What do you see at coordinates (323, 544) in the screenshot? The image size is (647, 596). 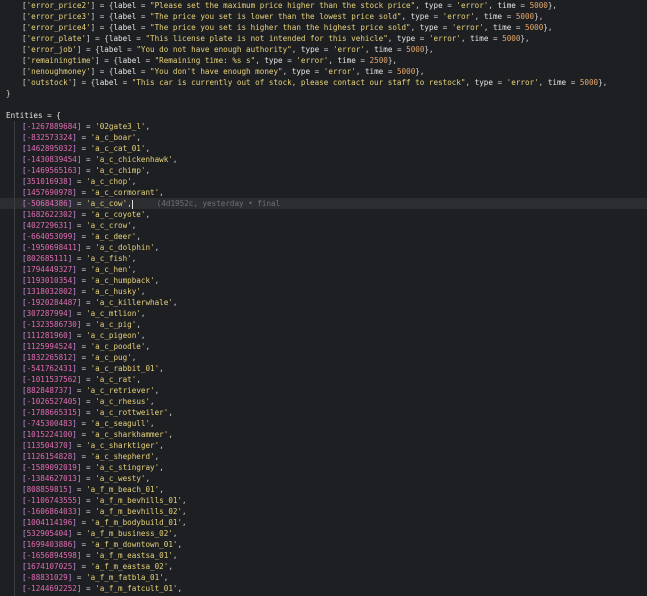 I see `code-line: [1699403886] = 'a_f_m_downtown_01',` at bounding box center [323, 544].